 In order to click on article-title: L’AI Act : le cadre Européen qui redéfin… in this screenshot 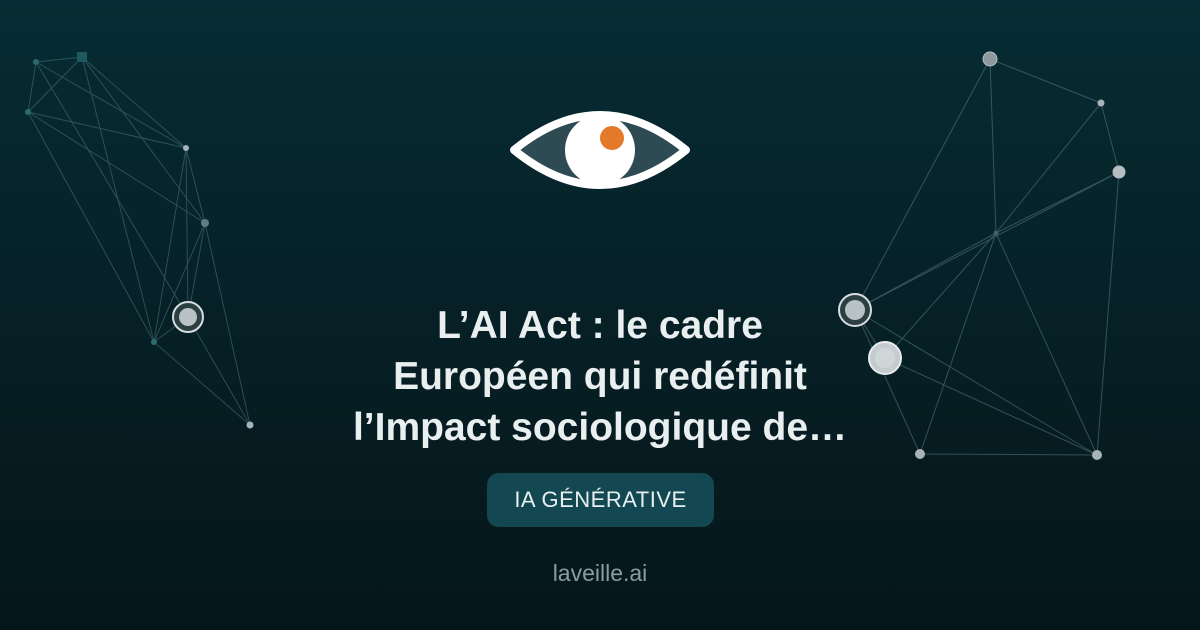, I will do `click(600, 376)`.